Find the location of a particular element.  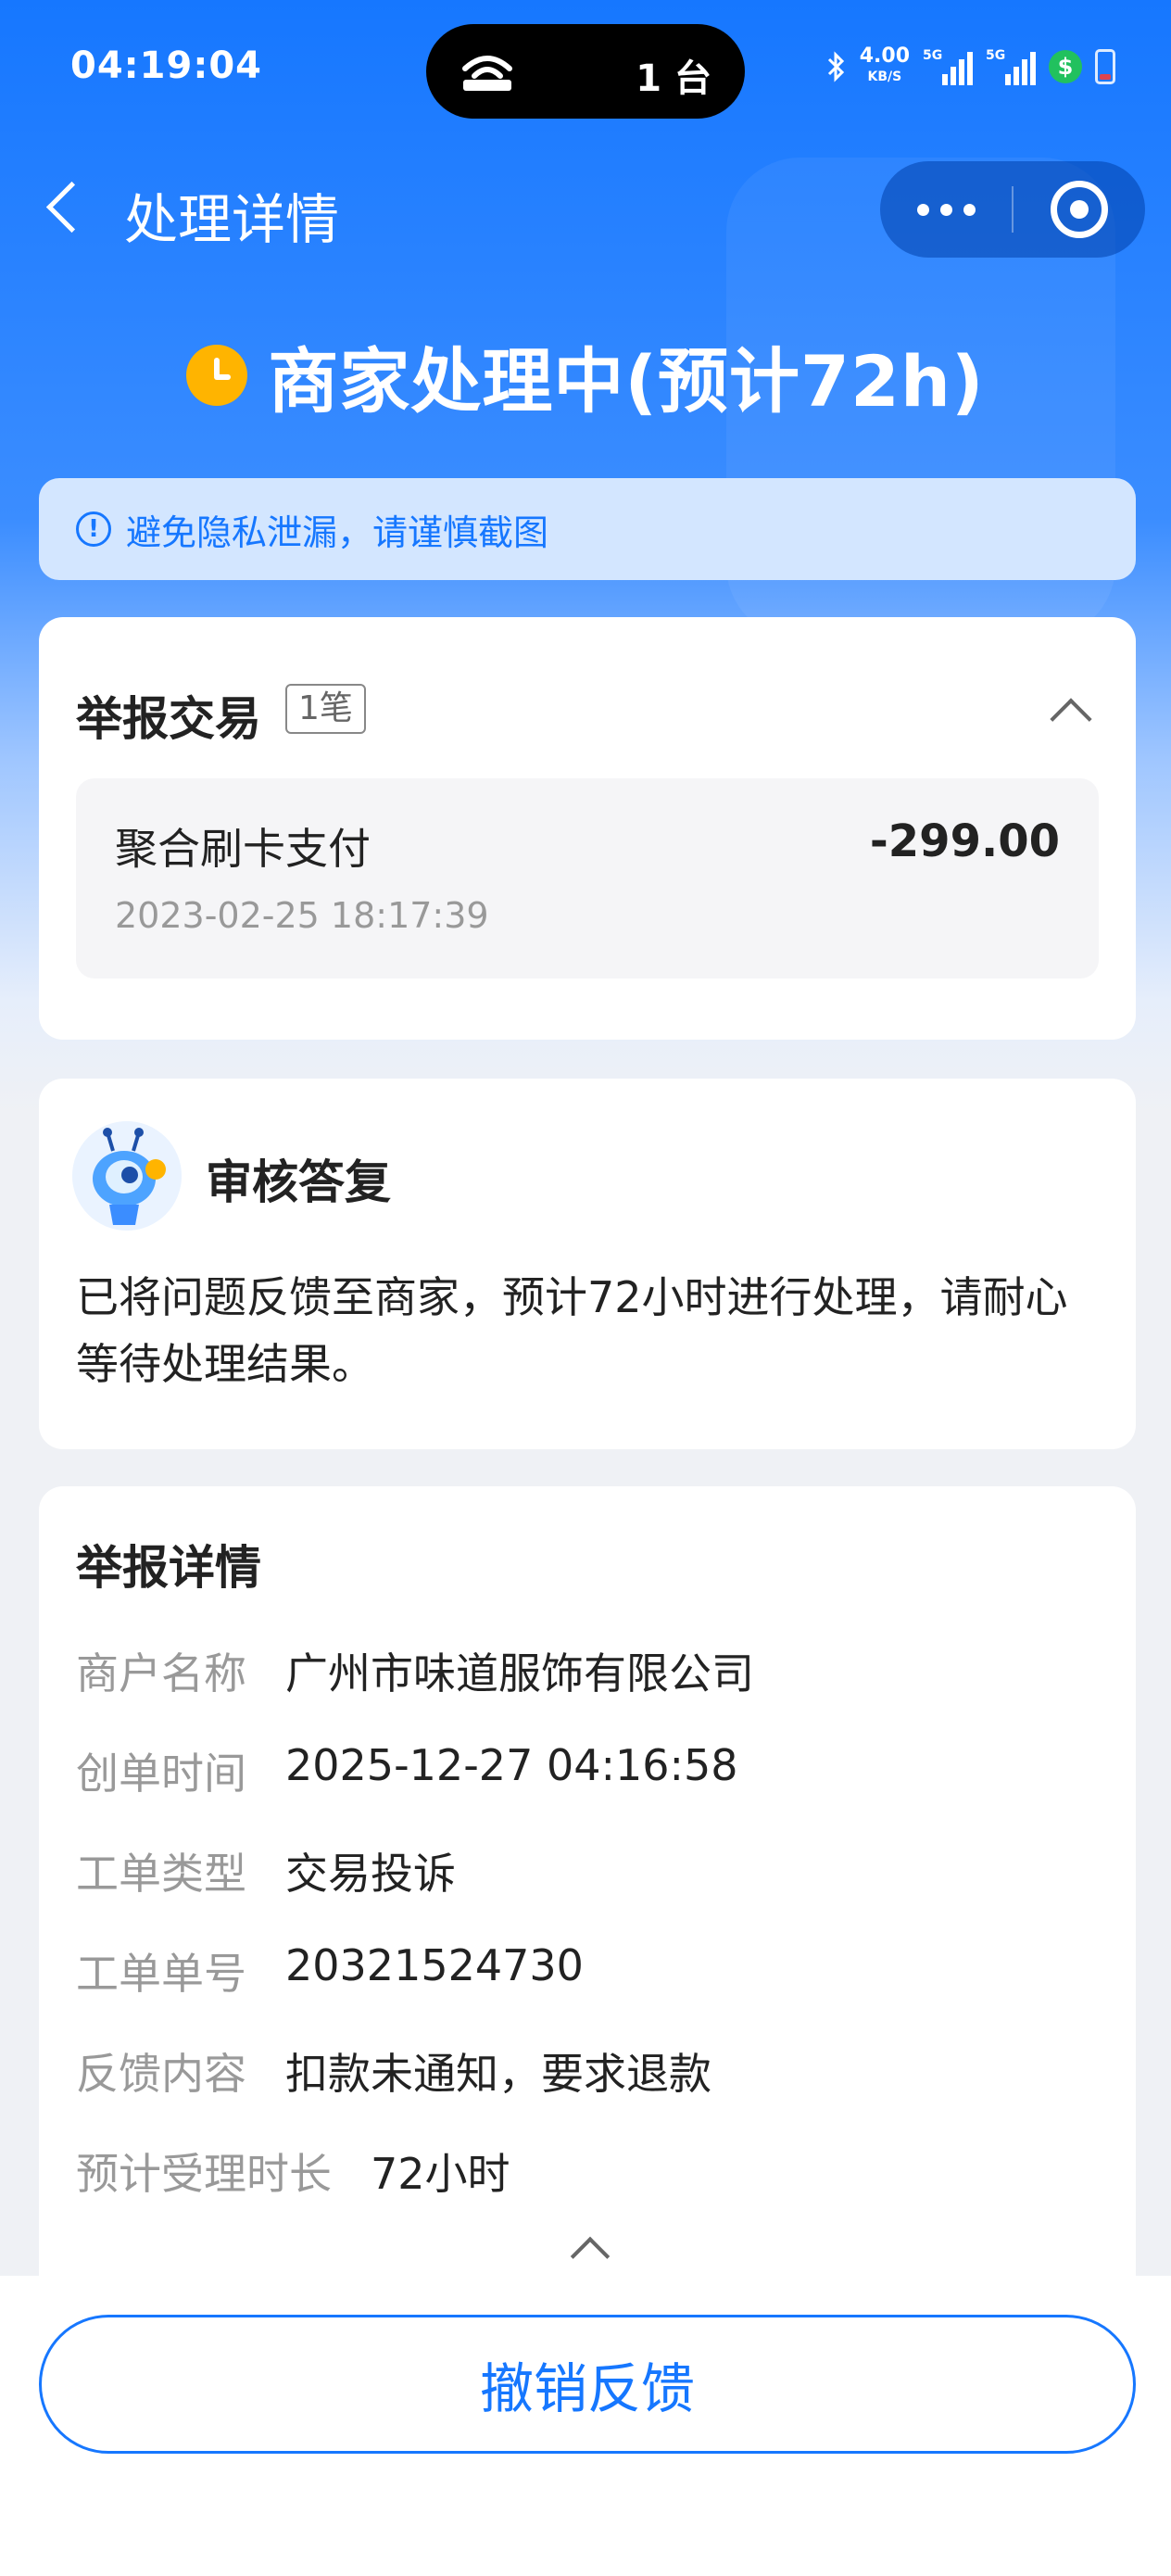

signal-1-icon: 5G is located at coordinates (948, 66).